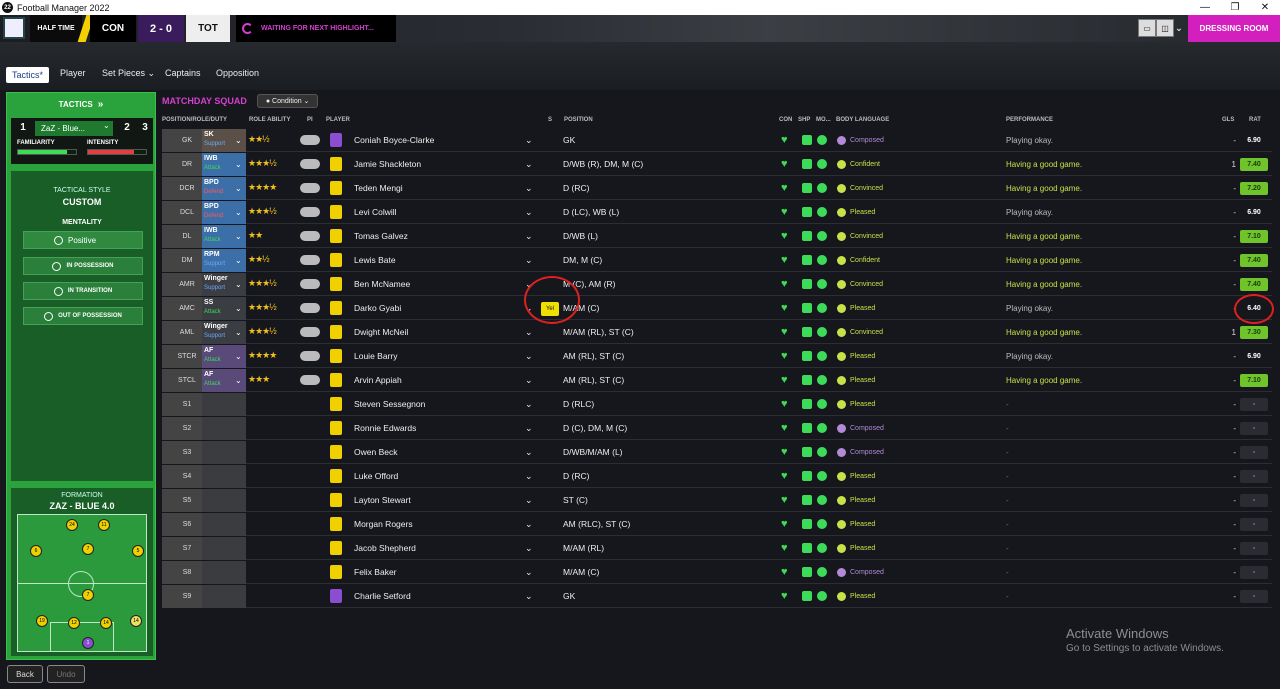 The image size is (1280, 689). Describe the element at coordinates (1234, 28) in the screenshot. I see `dressing-room-button: DRESSING ROOM` at that location.